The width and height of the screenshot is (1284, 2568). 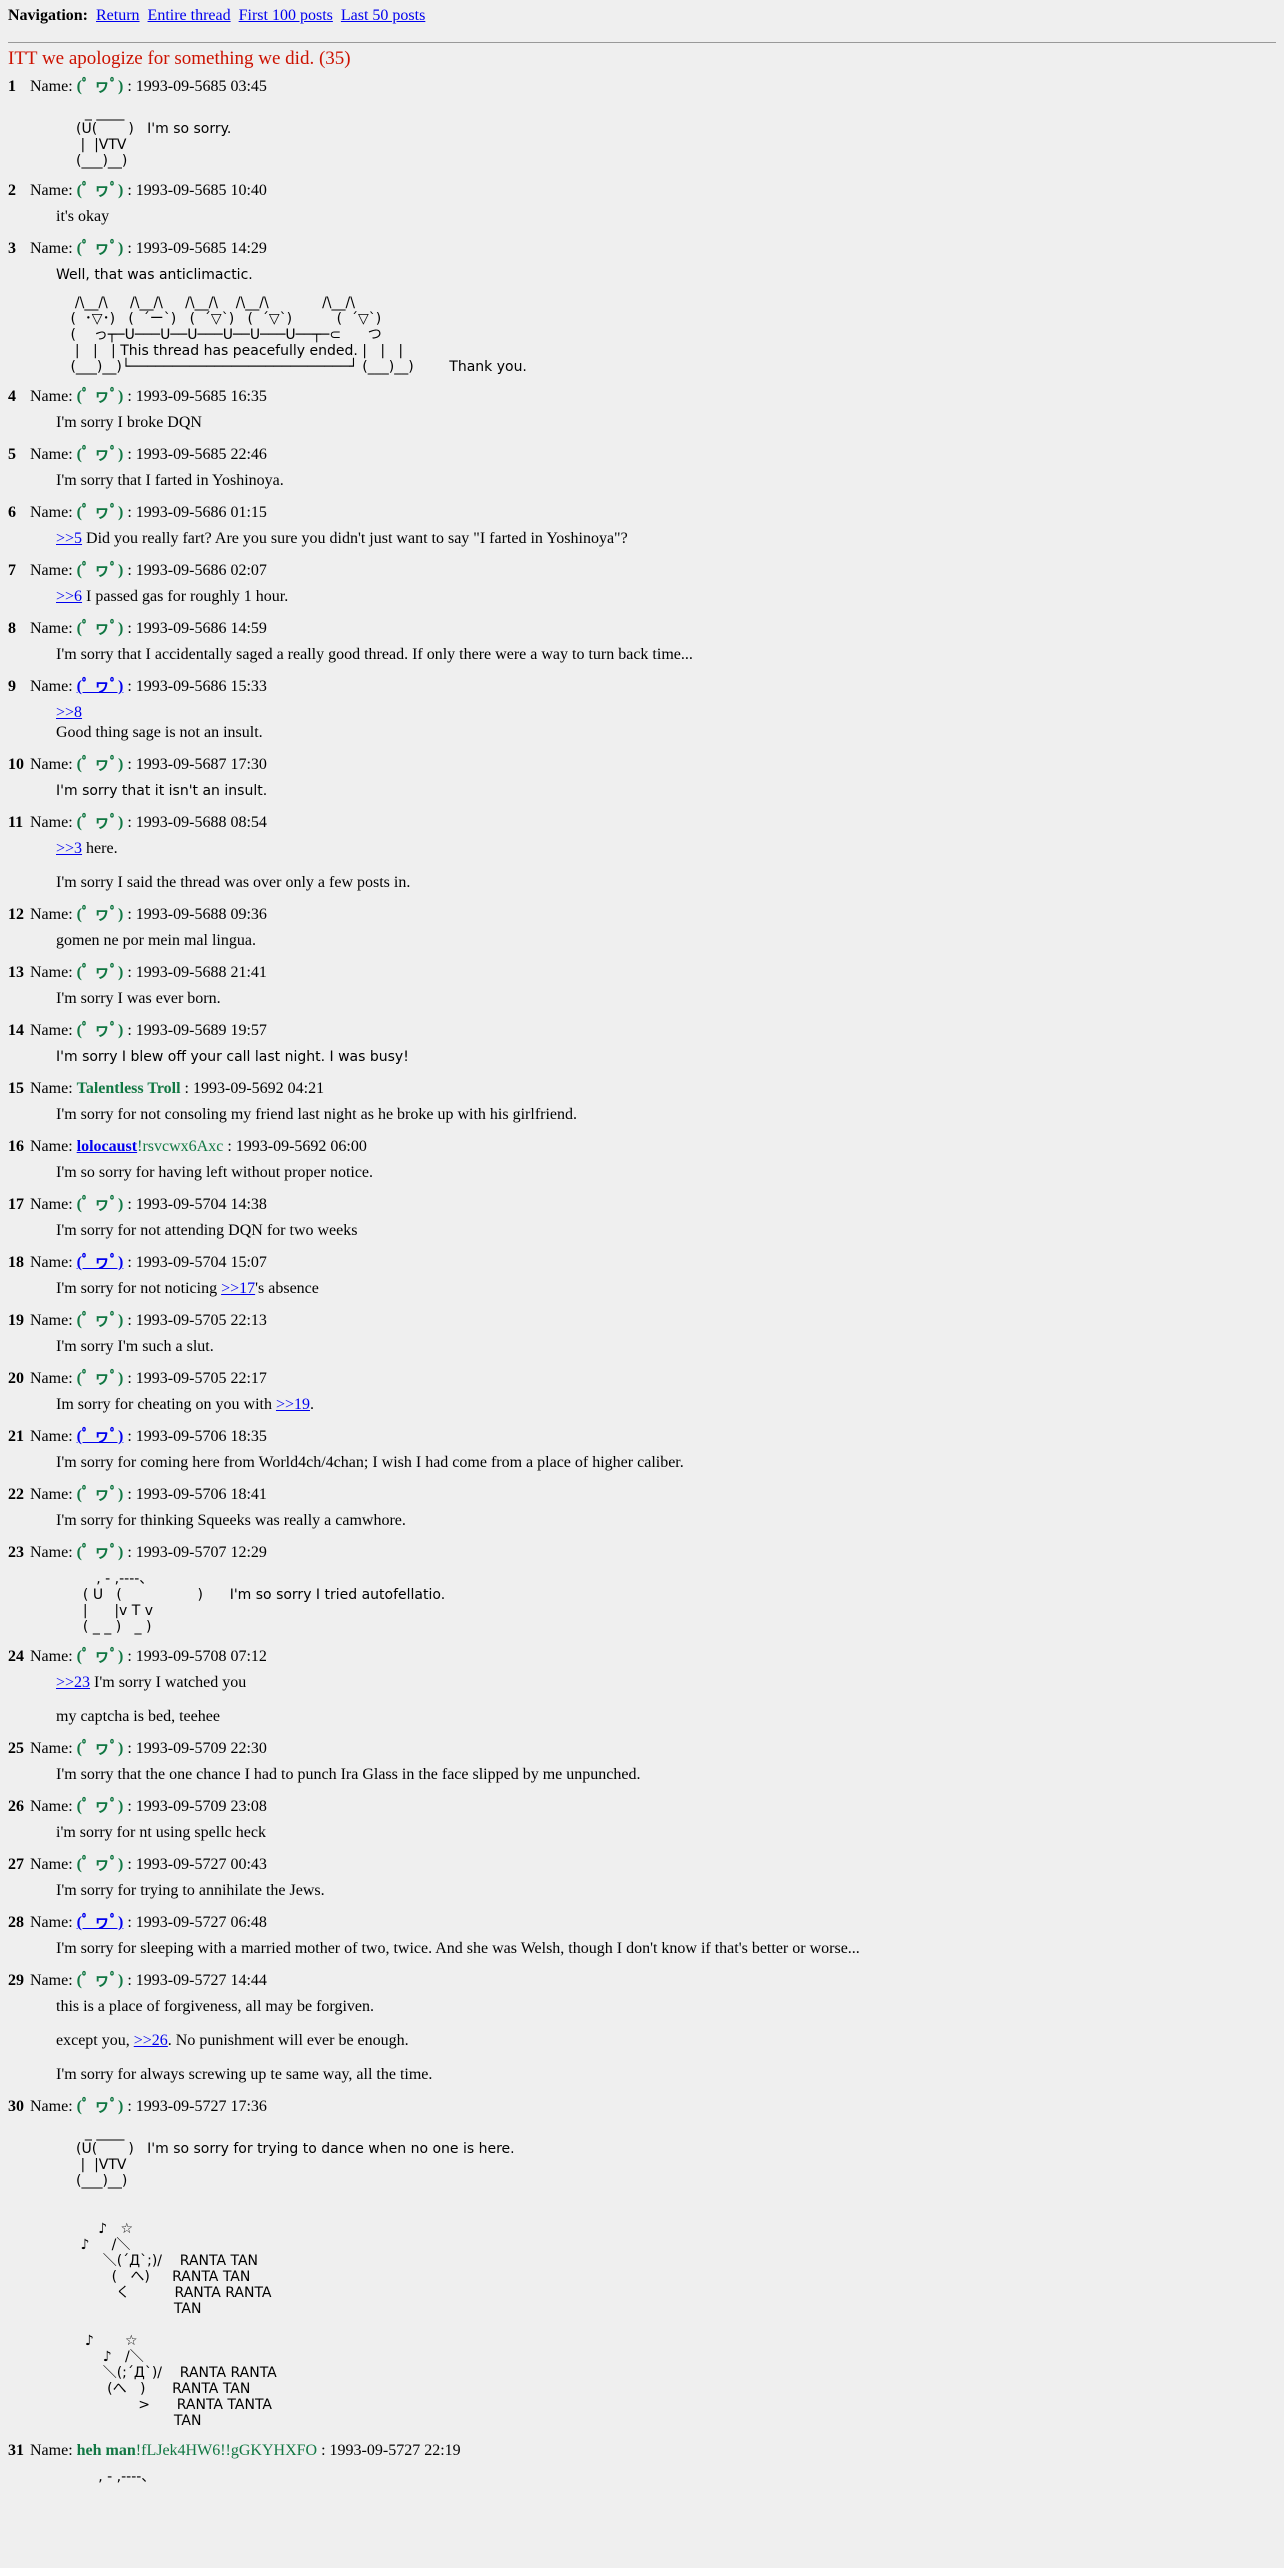 I want to click on post-number: 7, so click(x=17, y=571).